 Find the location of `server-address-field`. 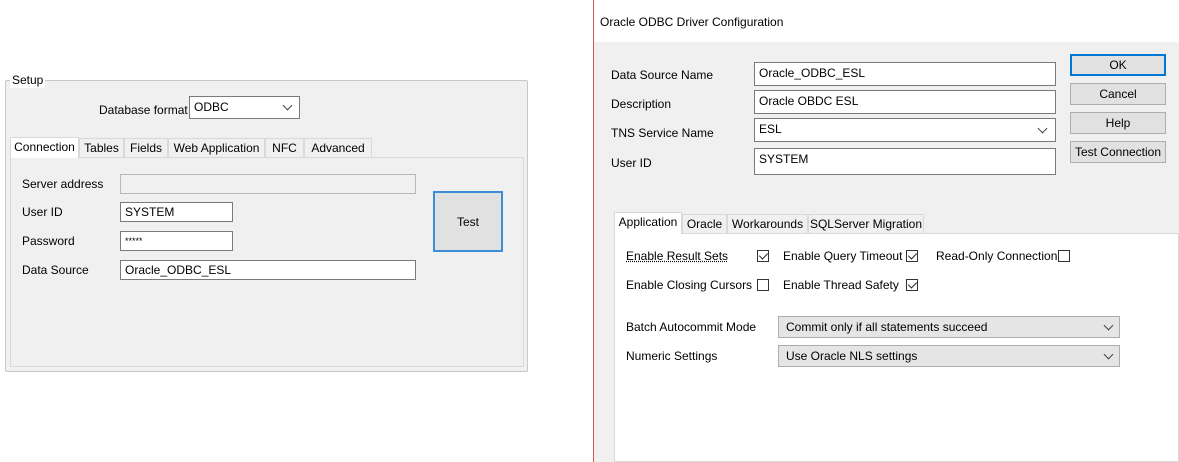

server-address-field is located at coordinates (268, 184).